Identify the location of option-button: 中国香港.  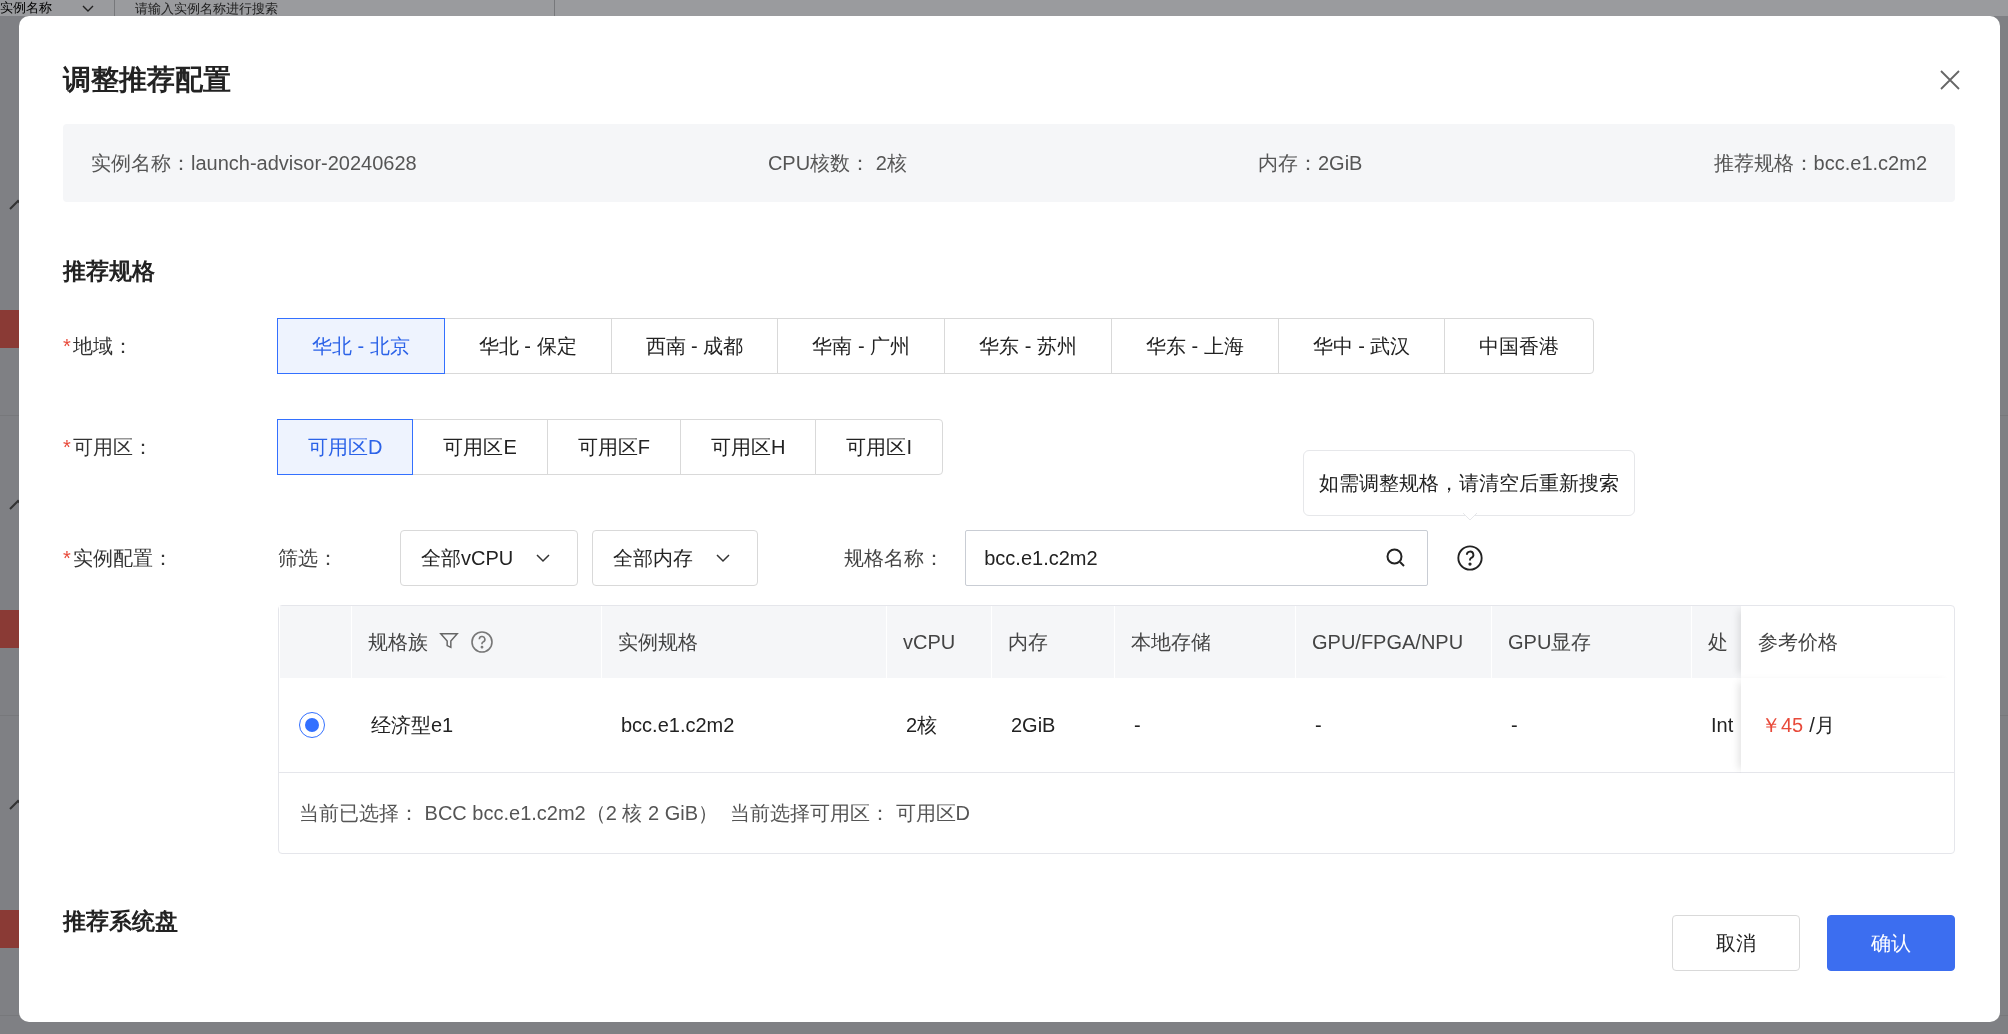
(1519, 346).